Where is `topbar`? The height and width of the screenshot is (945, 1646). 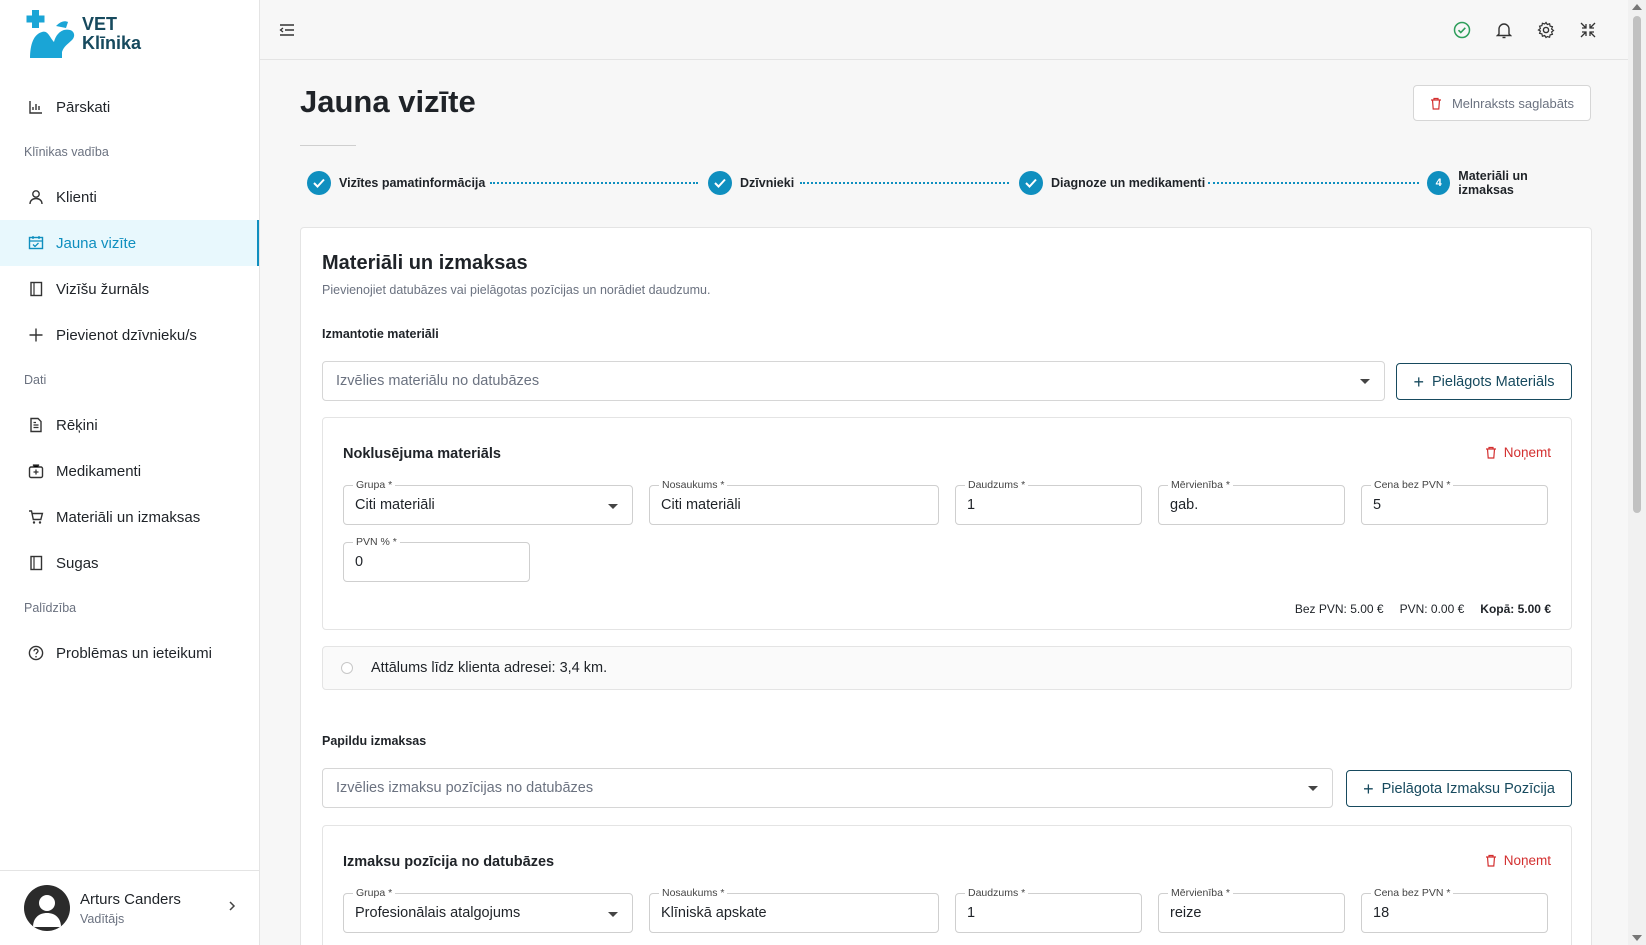
topbar is located at coordinates (944, 30).